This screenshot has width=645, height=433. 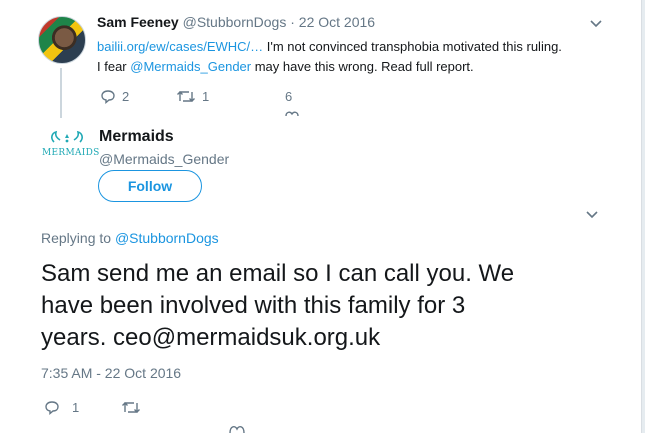 What do you see at coordinates (136, 137) in the screenshot?
I see `main-display-name: Mermaids` at bounding box center [136, 137].